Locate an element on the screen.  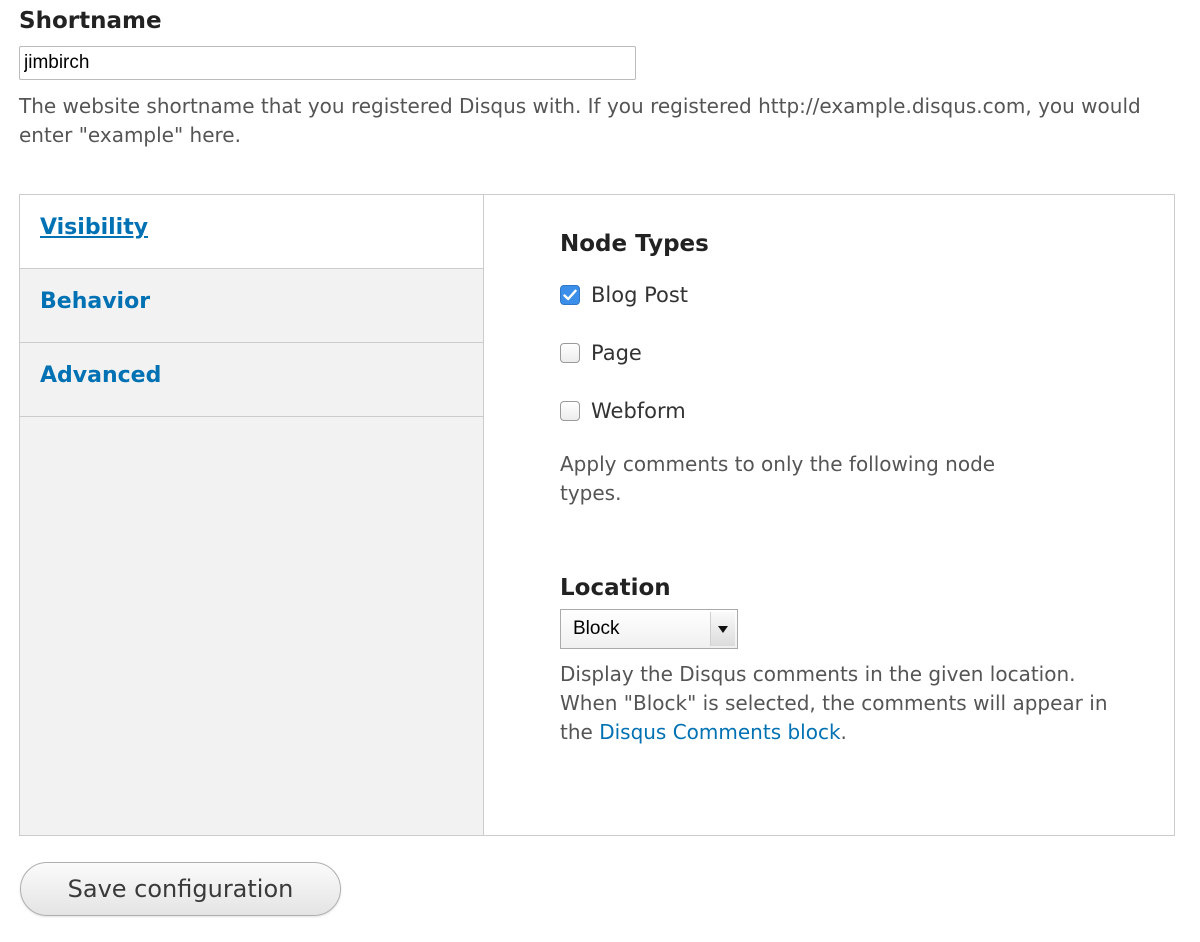
dropdown-arrow-icon is located at coordinates (722, 629).